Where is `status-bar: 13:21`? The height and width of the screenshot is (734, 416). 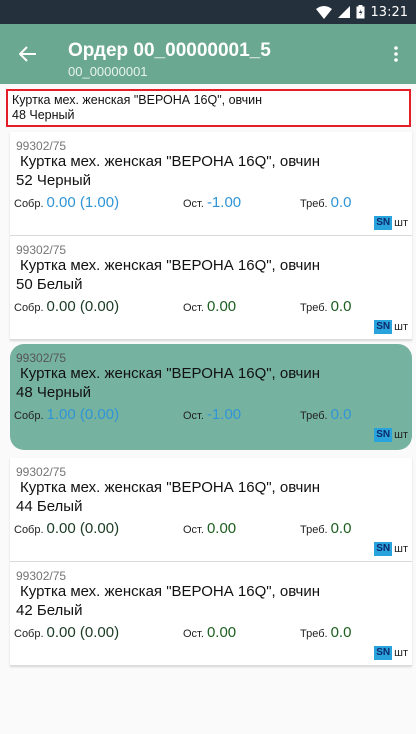 status-bar: 13:21 is located at coordinates (208, 12).